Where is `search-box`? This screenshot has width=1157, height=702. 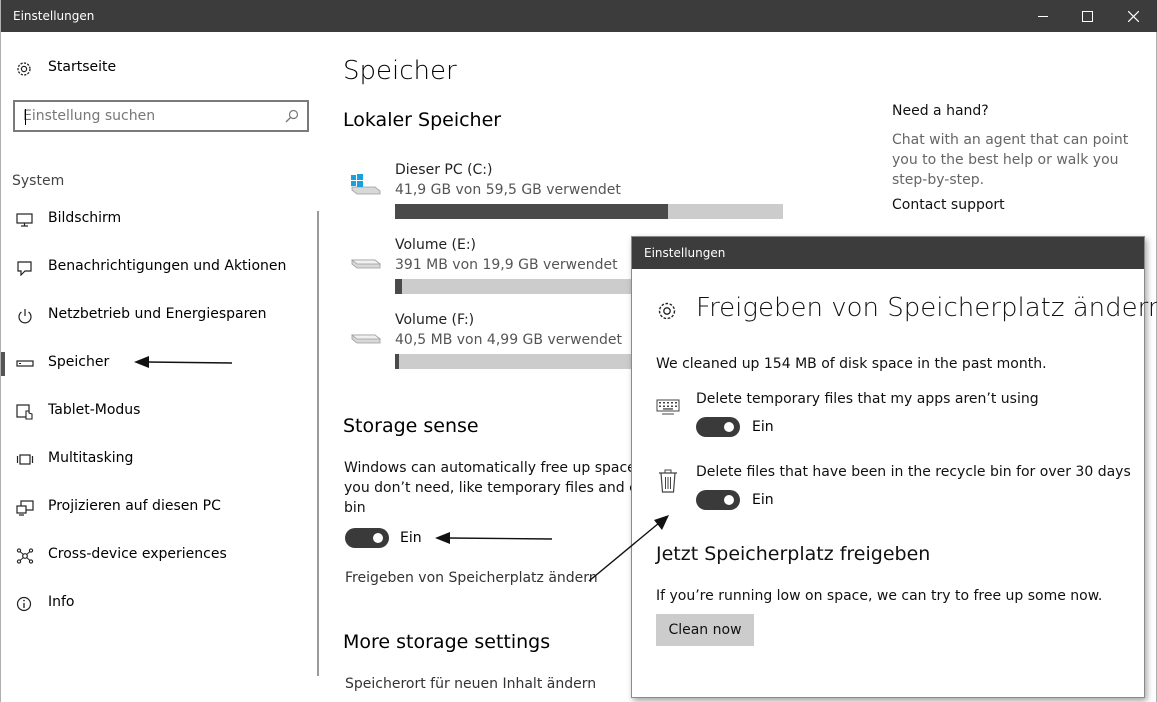 search-box is located at coordinates (161, 116).